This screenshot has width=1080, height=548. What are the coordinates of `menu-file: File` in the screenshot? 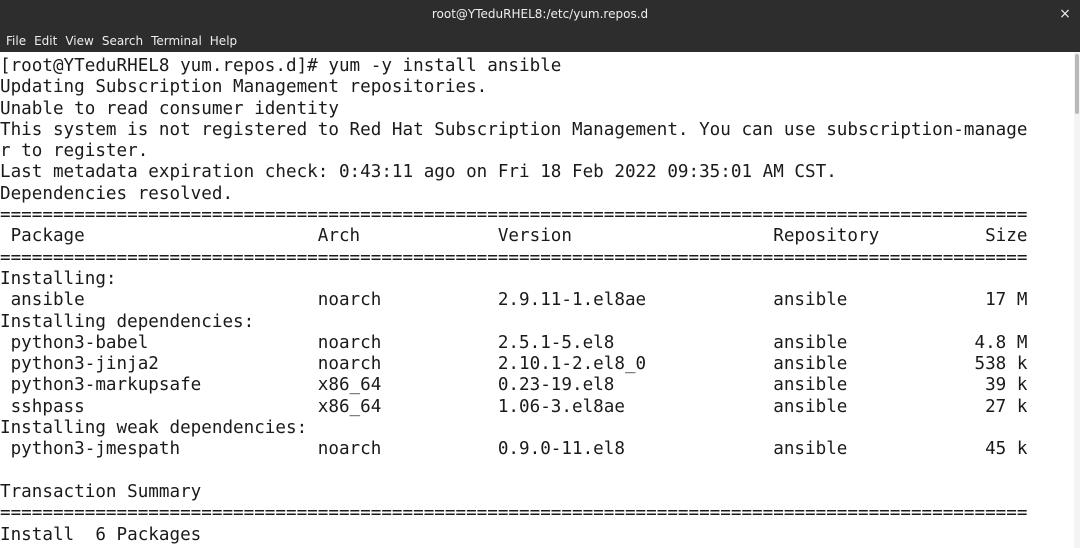 It's located at (16, 41).